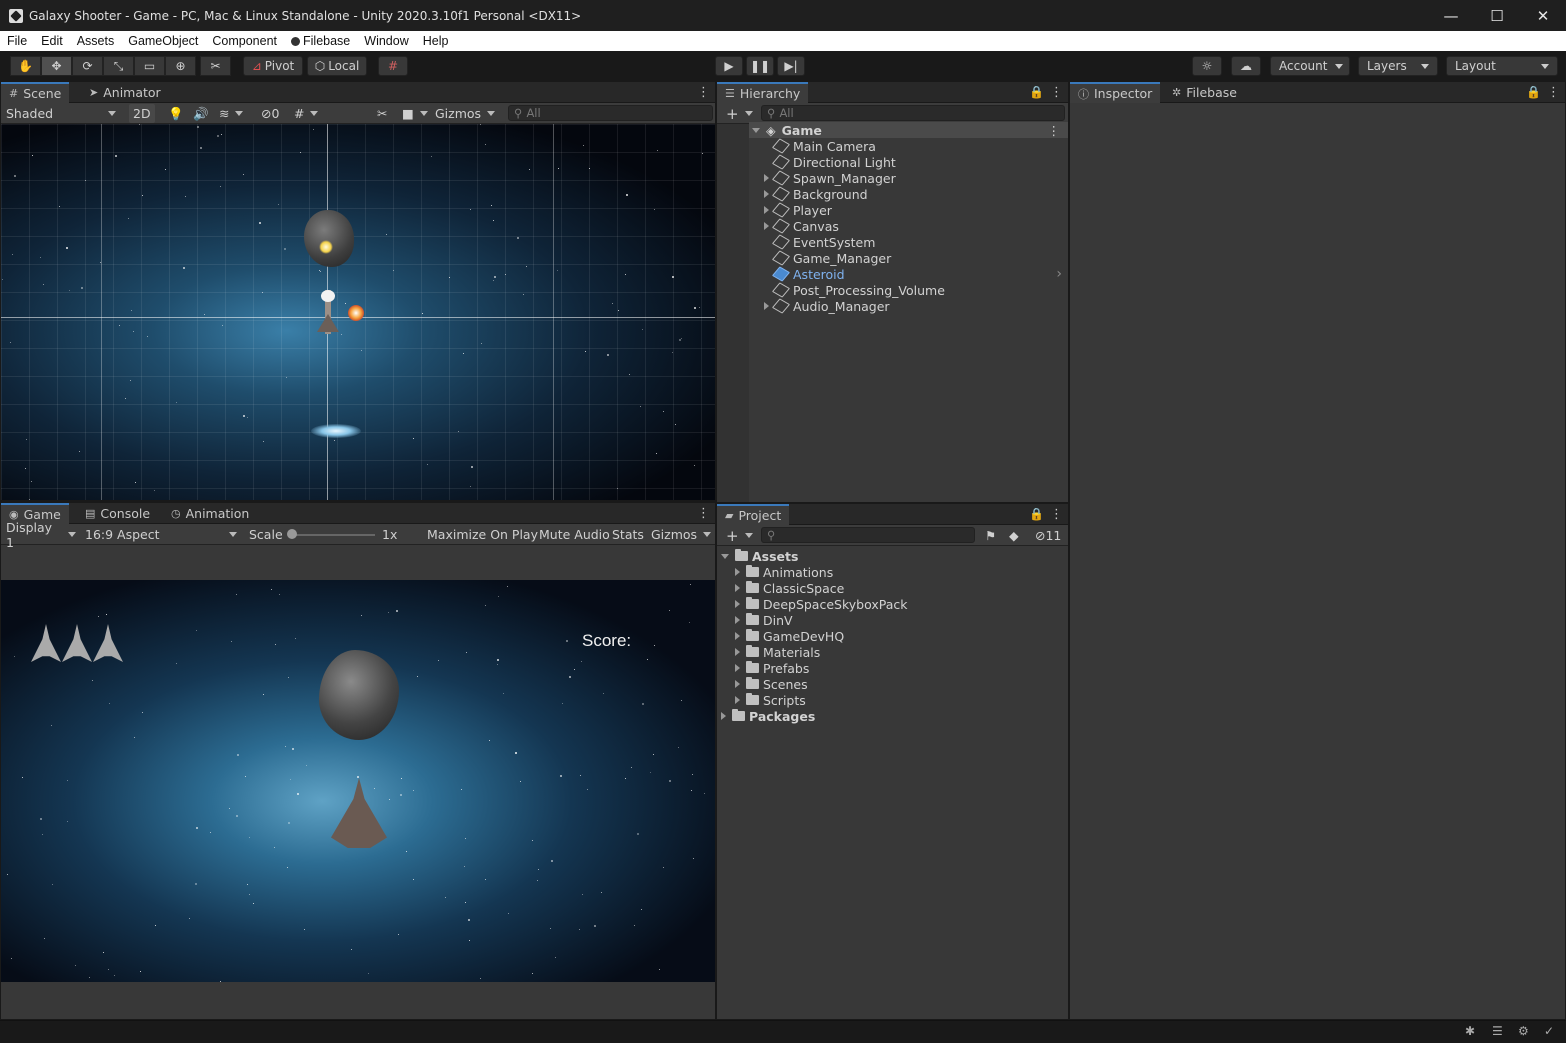 This screenshot has width=1566, height=1043. I want to click on progress-check-icon: ✓, so click(1549, 1031).